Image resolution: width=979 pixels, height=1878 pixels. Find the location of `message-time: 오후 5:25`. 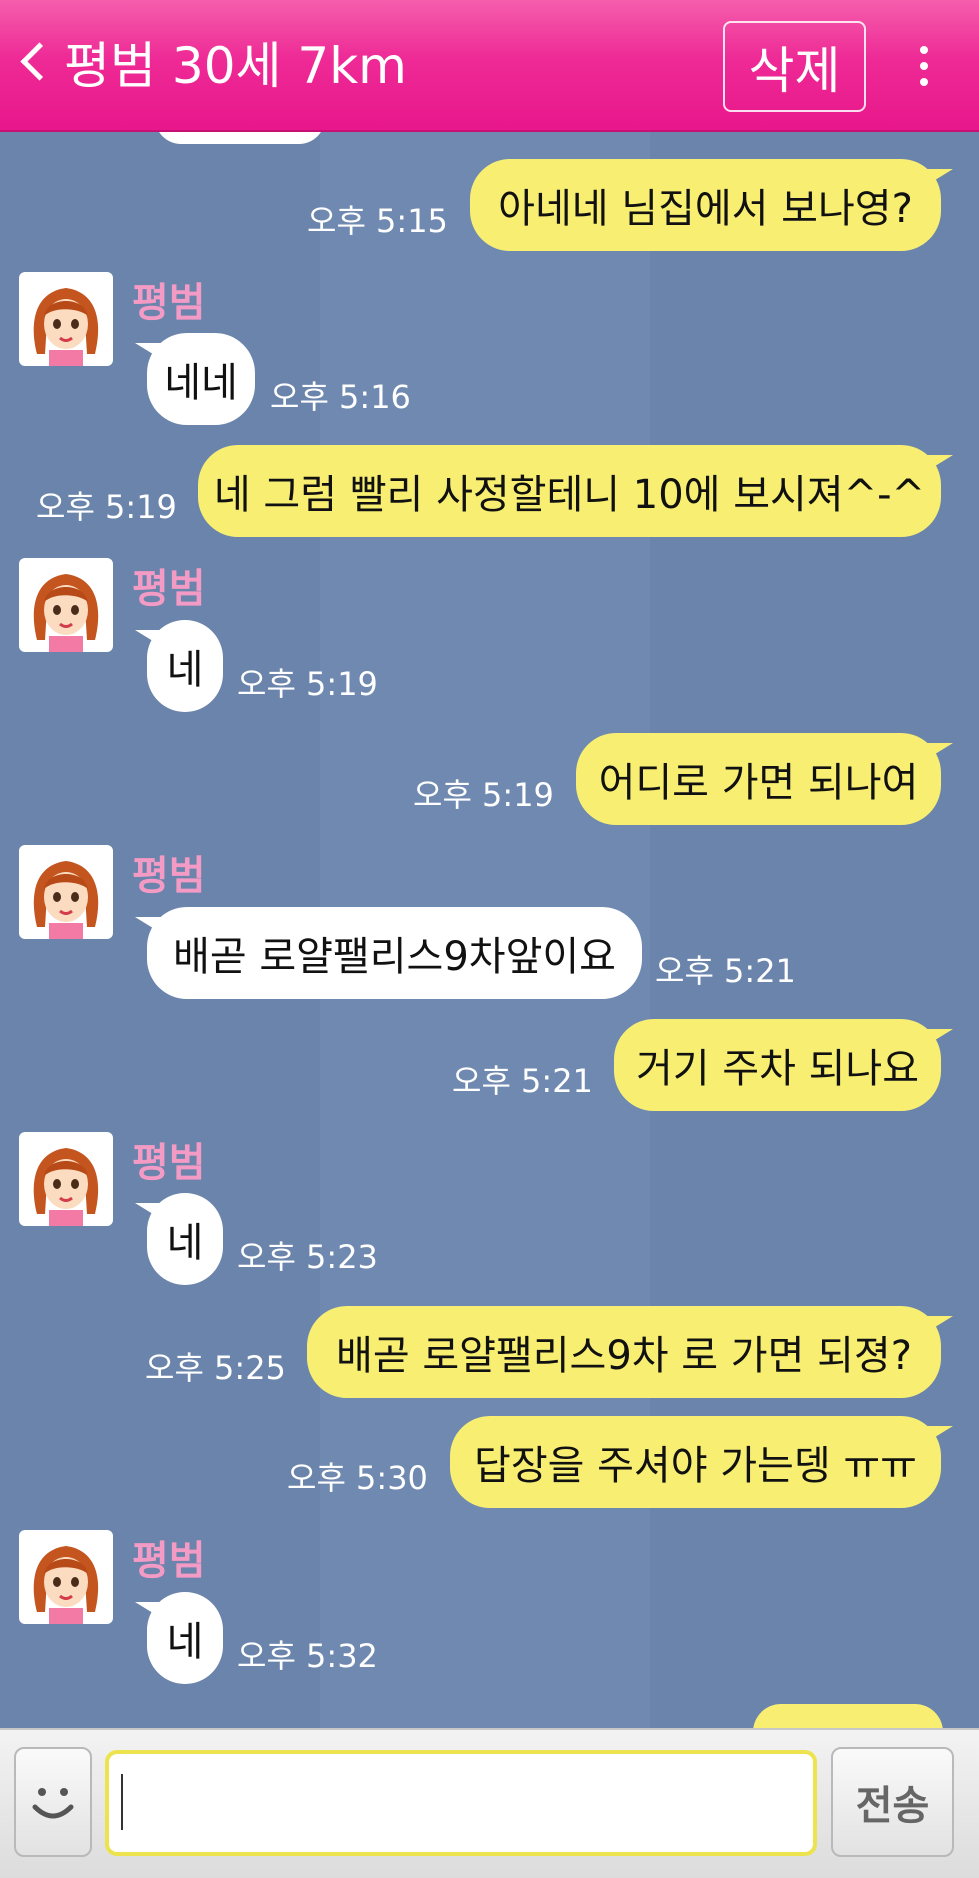

message-time: 오후 5:25 is located at coordinates (215, 1368).